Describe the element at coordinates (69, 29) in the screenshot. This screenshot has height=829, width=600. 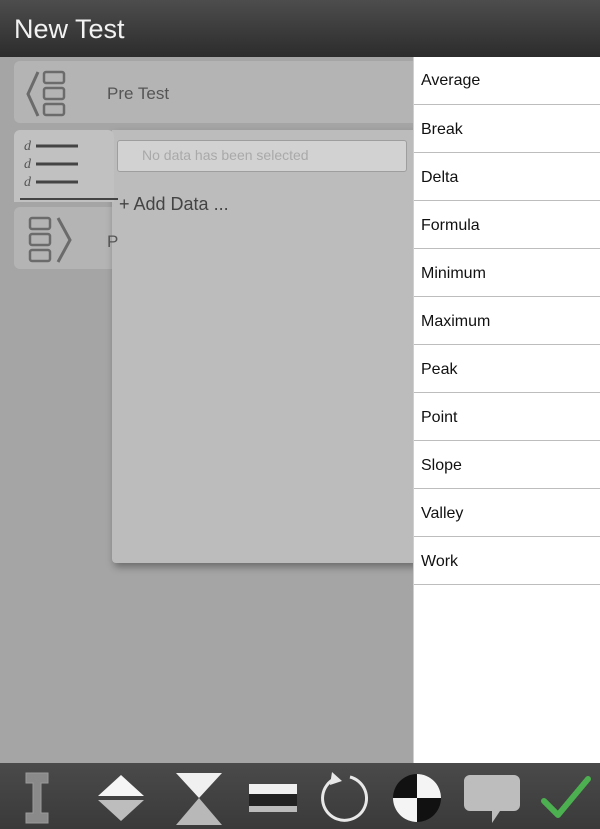
I see `window-title: New Test` at that location.